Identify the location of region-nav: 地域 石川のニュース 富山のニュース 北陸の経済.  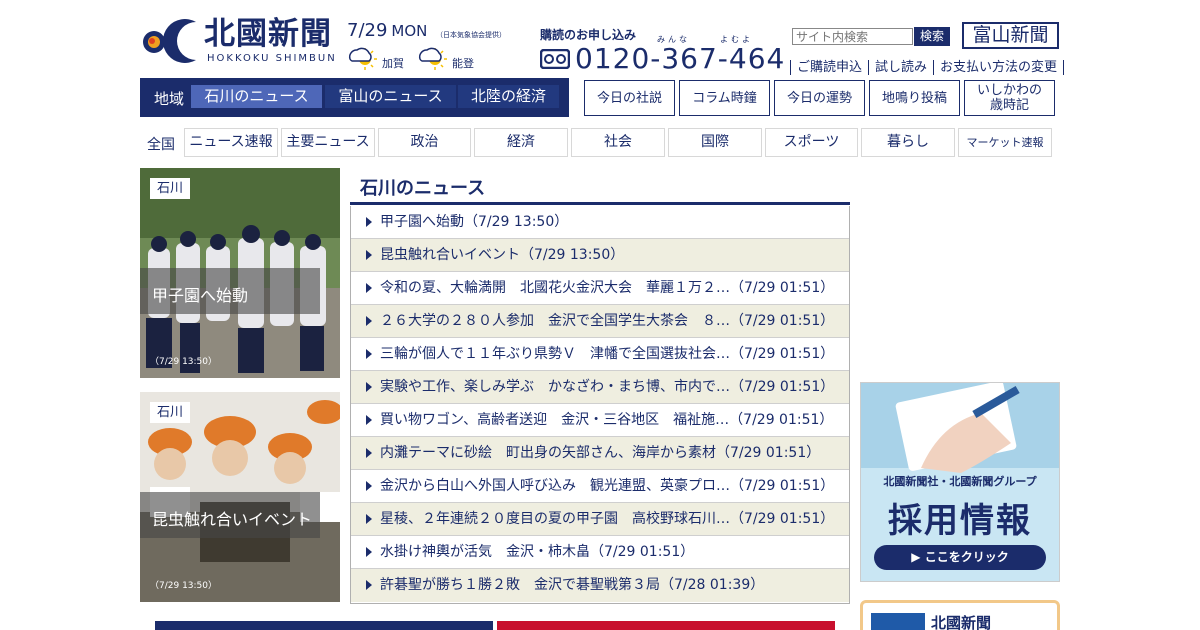
(354, 97).